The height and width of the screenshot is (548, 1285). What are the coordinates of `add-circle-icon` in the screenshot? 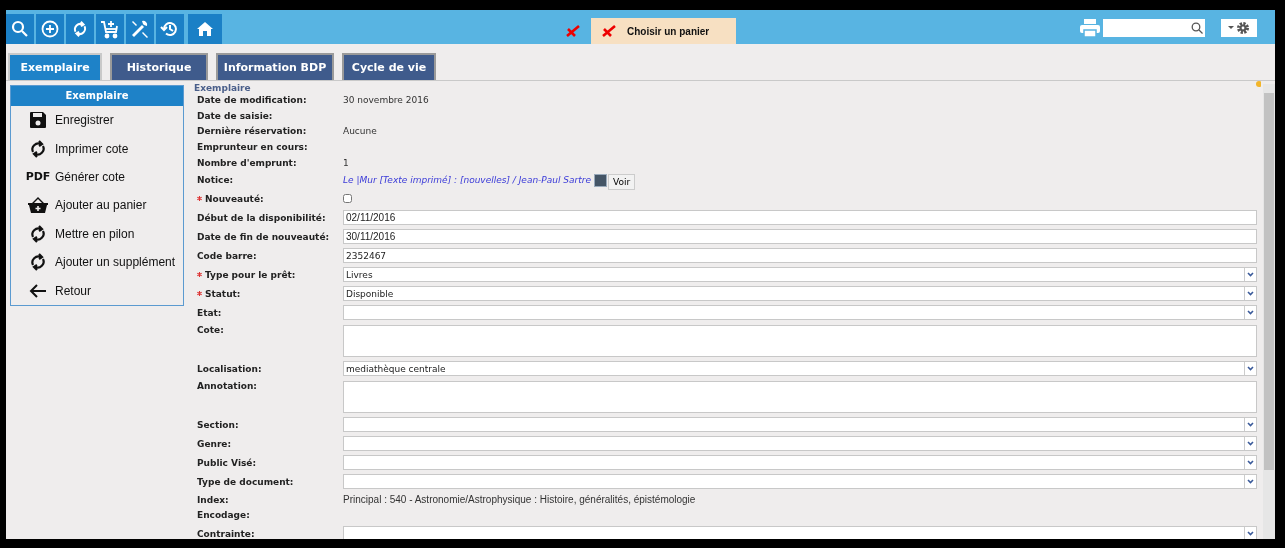 It's located at (50, 29).